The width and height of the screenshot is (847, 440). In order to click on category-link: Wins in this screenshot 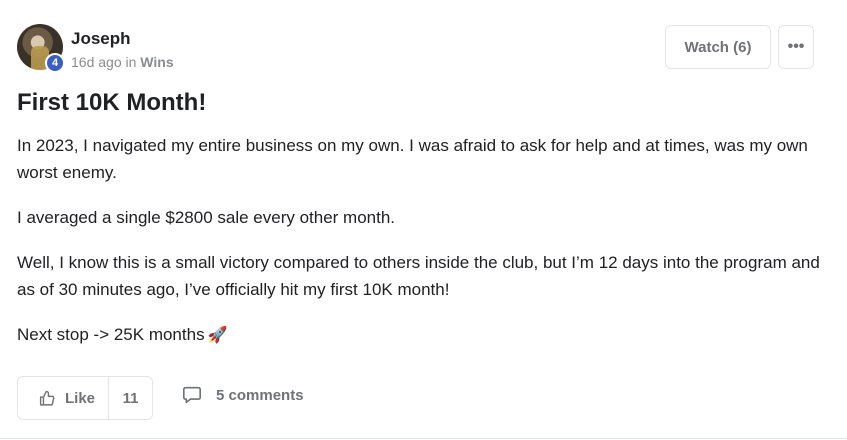, I will do `click(156, 62)`.